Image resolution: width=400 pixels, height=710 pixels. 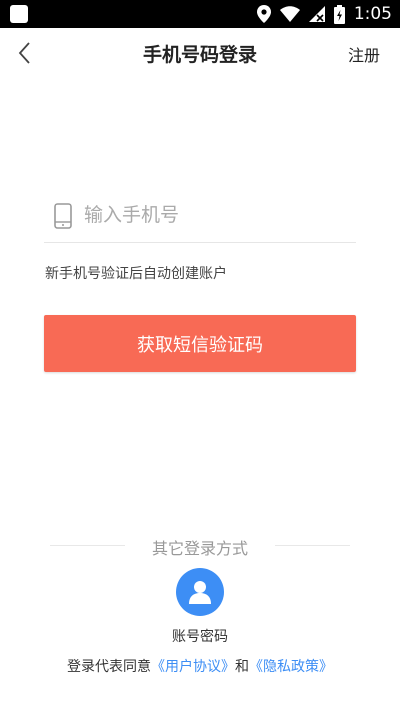 I want to click on register-link: 注册, so click(x=364, y=54).